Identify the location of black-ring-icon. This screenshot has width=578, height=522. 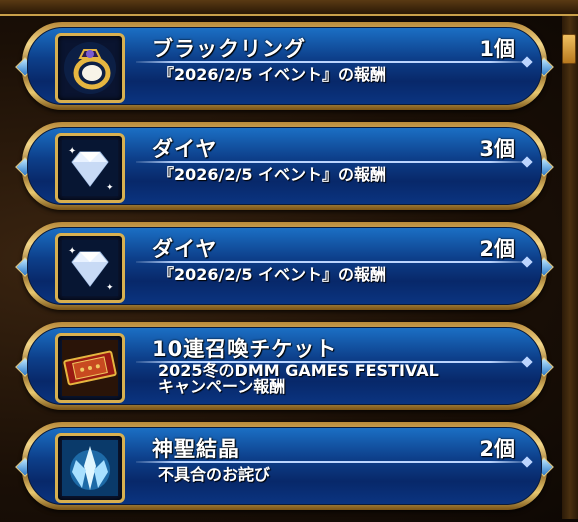
(90, 68).